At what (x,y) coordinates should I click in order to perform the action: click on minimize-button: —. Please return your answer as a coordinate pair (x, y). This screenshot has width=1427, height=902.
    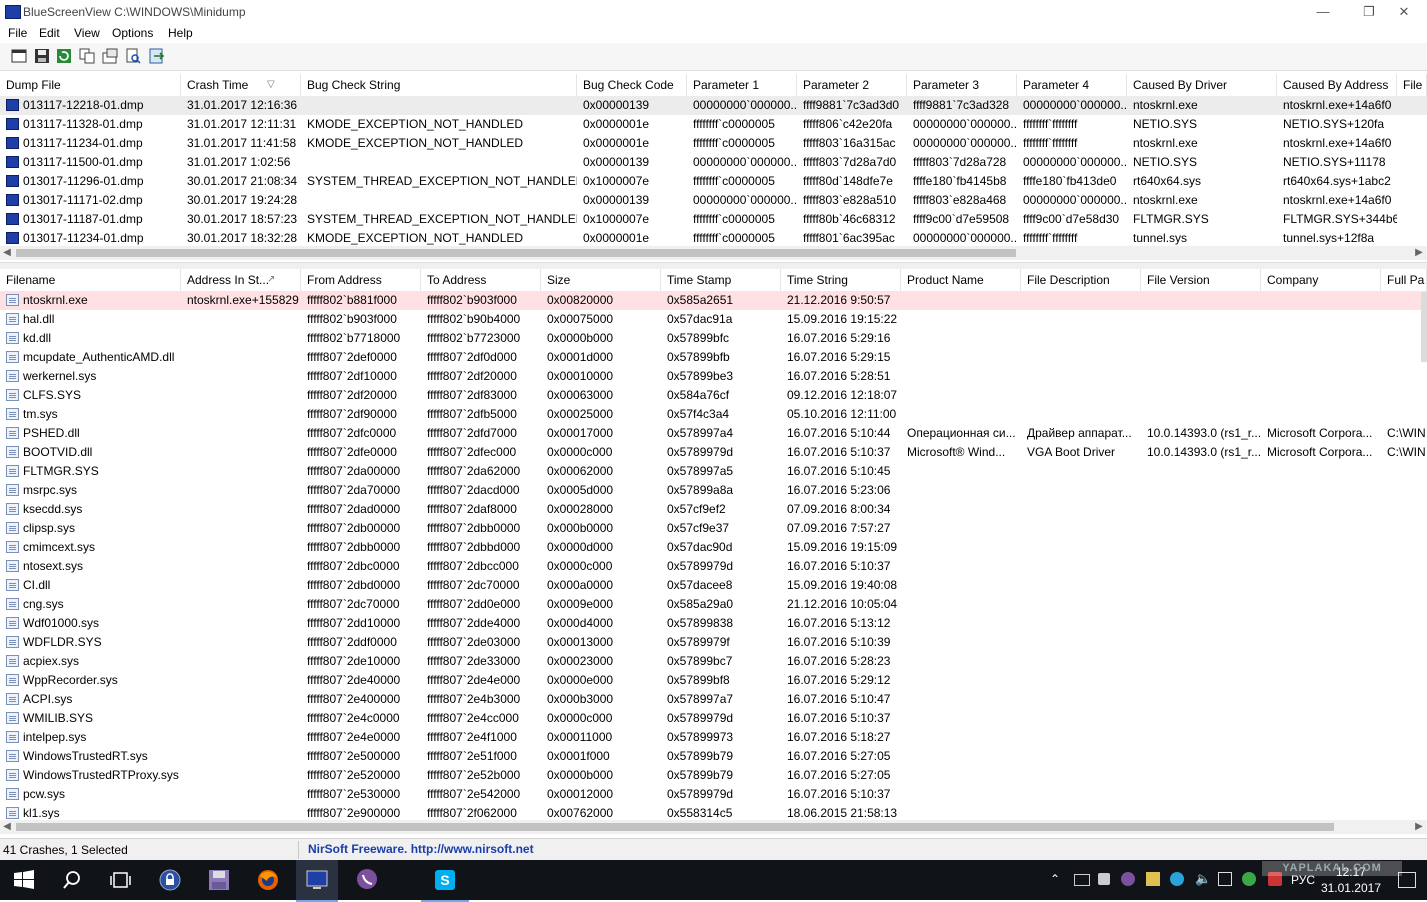
    Looking at the image, I should click on (1323, 12).